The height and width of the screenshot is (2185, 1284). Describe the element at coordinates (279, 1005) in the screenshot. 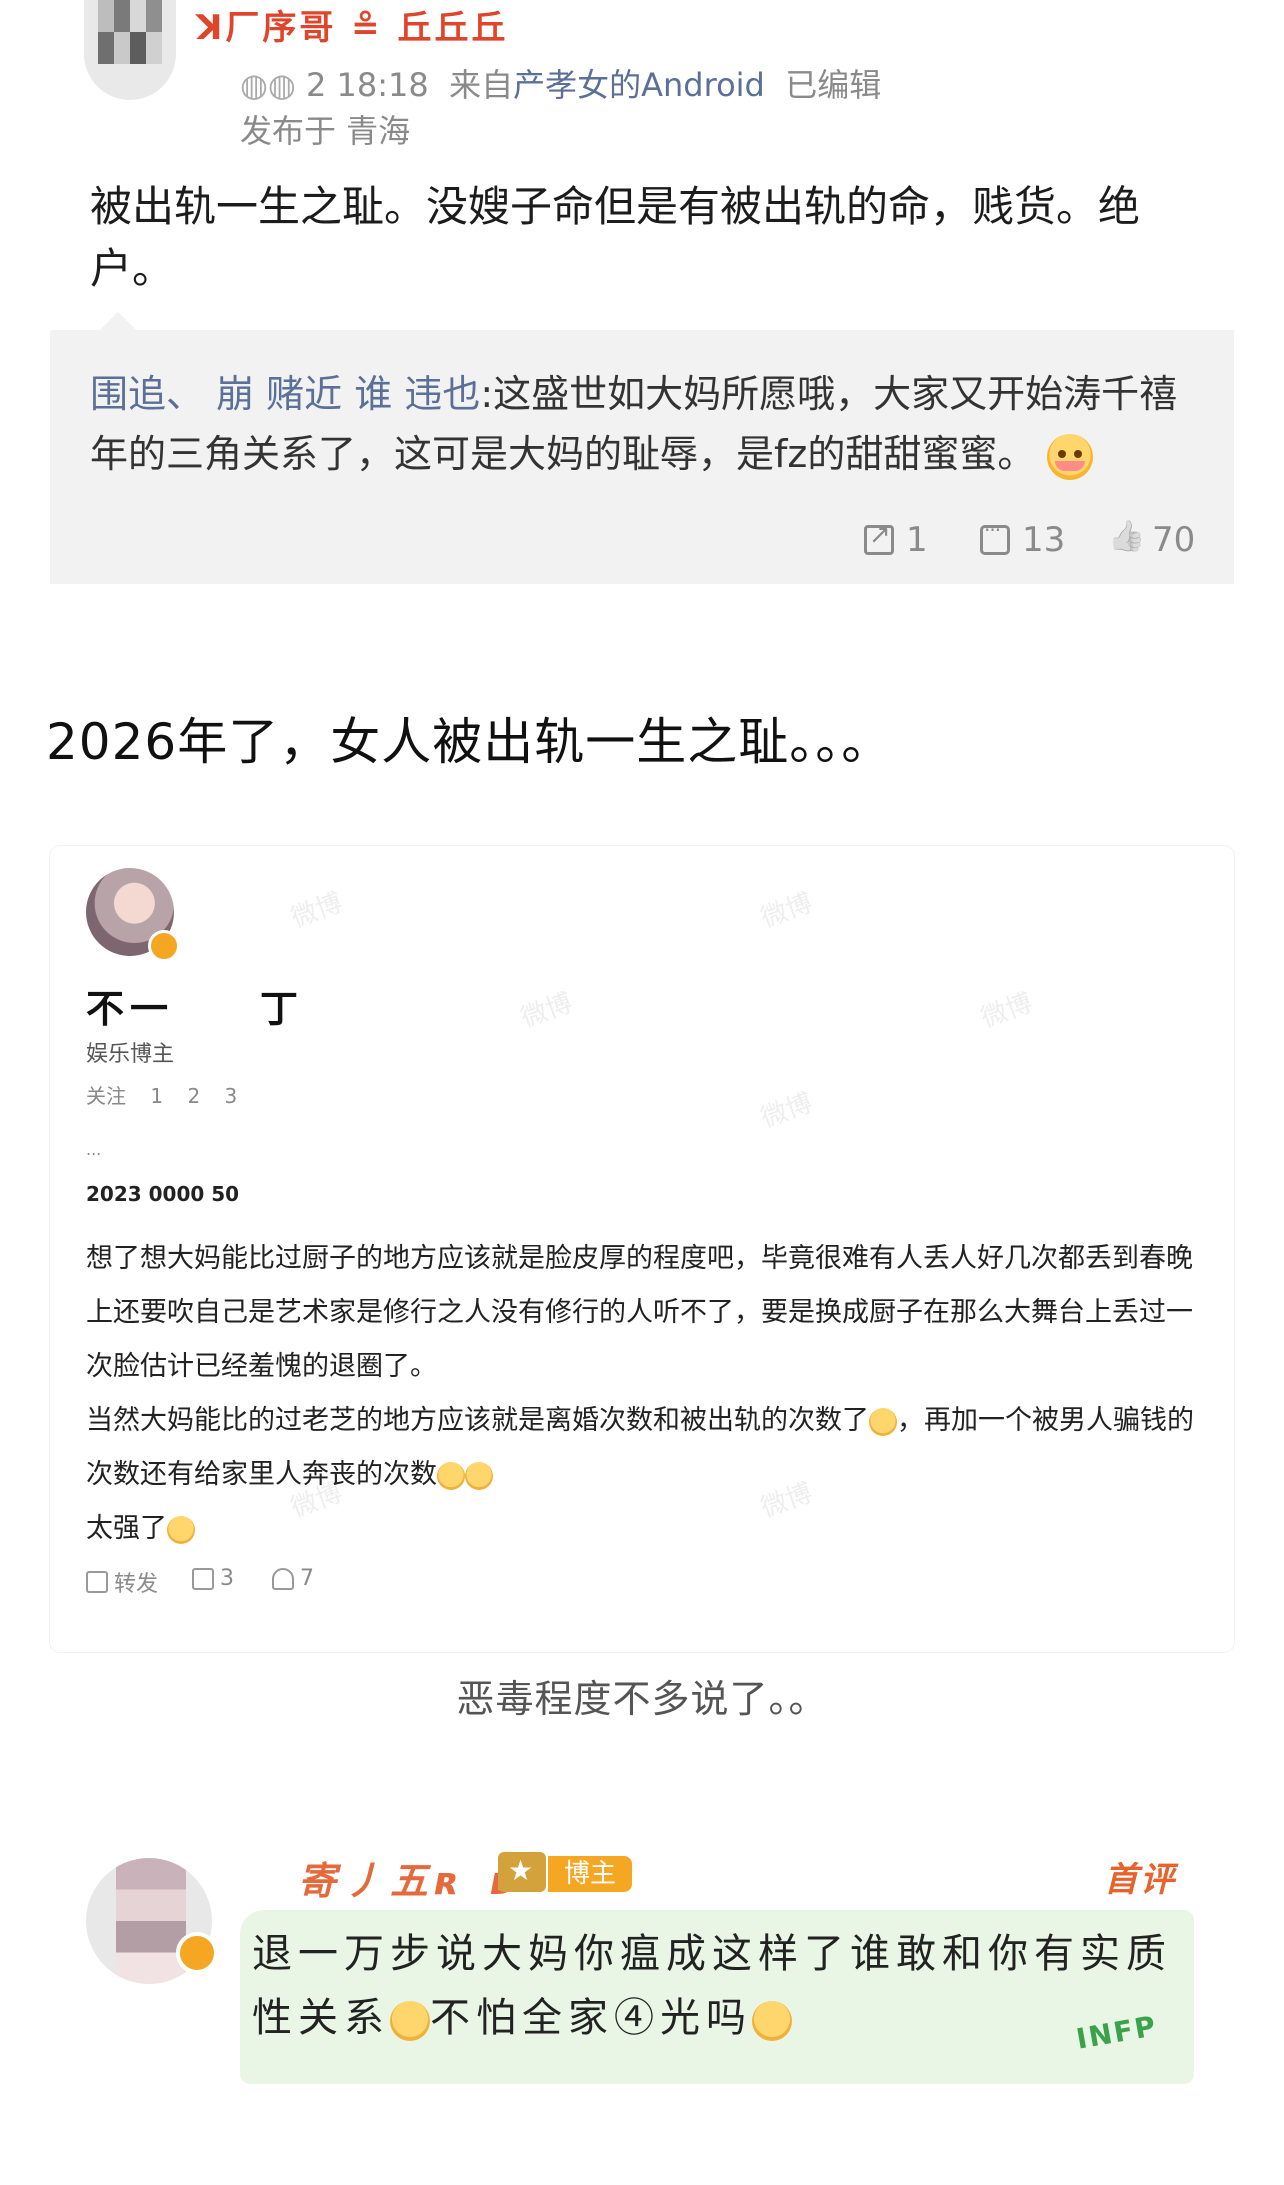

I see `comment-username-part: 丁` at that location.